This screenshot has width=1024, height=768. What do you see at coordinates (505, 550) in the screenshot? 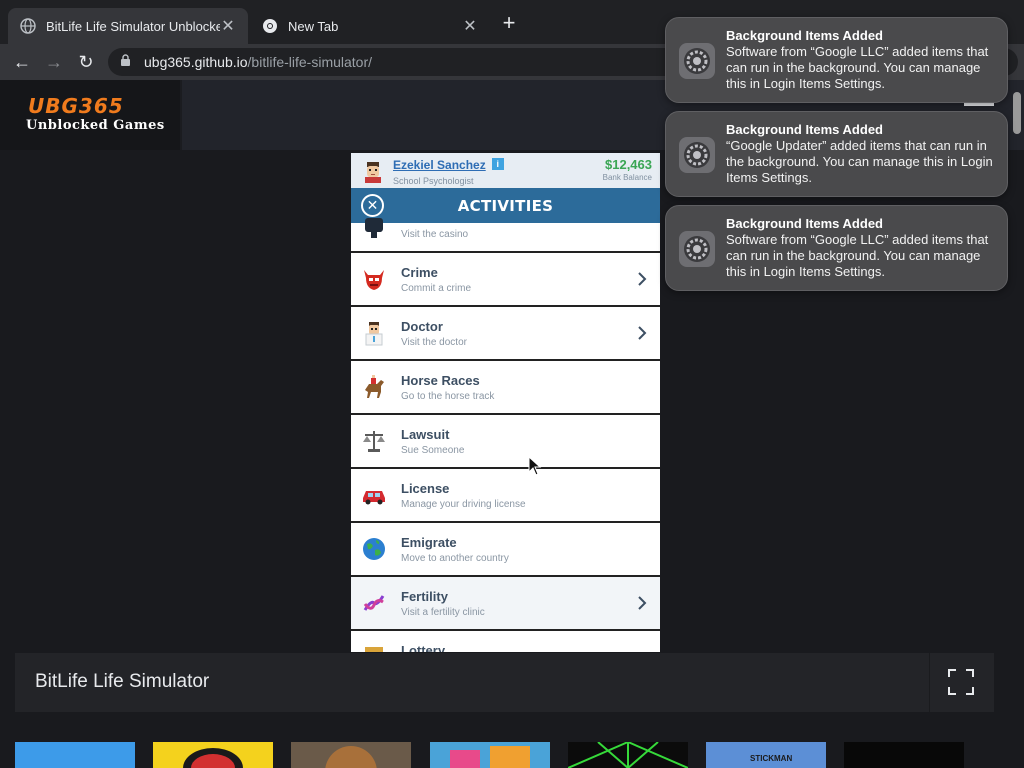
I see `list-item-emigrate: Emigrate Move to another country` at bounding box center [505, 550].